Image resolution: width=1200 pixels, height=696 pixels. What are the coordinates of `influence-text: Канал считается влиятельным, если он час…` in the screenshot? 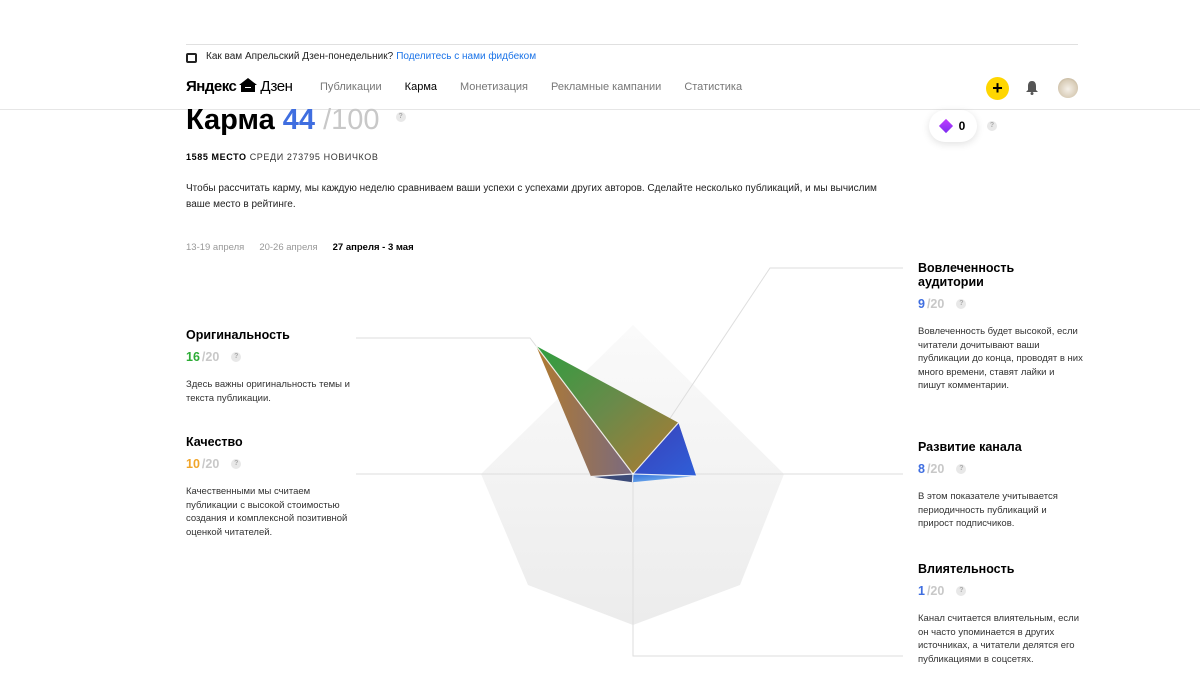 It's located at (998, 639).